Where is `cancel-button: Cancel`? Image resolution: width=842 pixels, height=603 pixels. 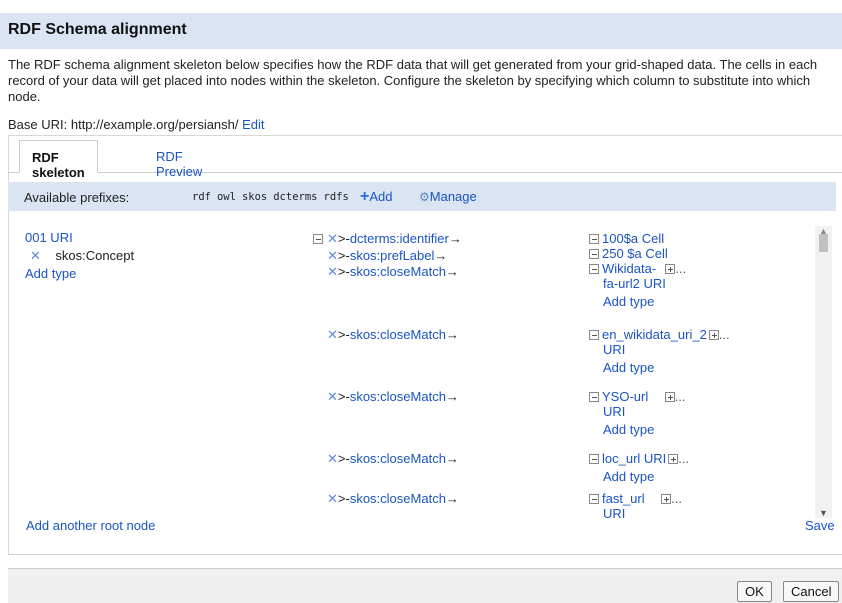
cancel-button: Cancel is located at coordinates (811, 591).